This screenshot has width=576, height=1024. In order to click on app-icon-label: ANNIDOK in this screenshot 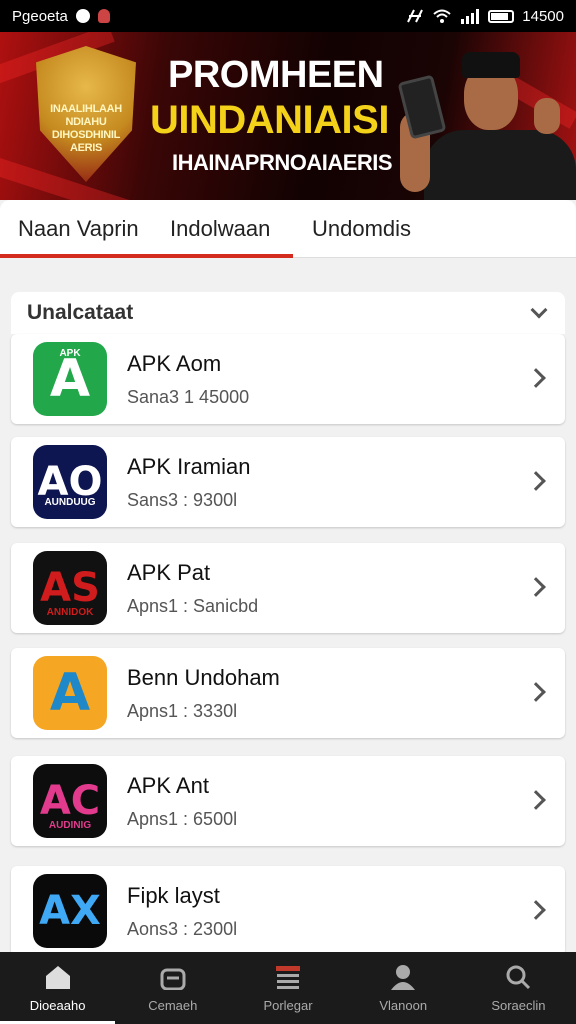, I will do `click(70, 612)`.